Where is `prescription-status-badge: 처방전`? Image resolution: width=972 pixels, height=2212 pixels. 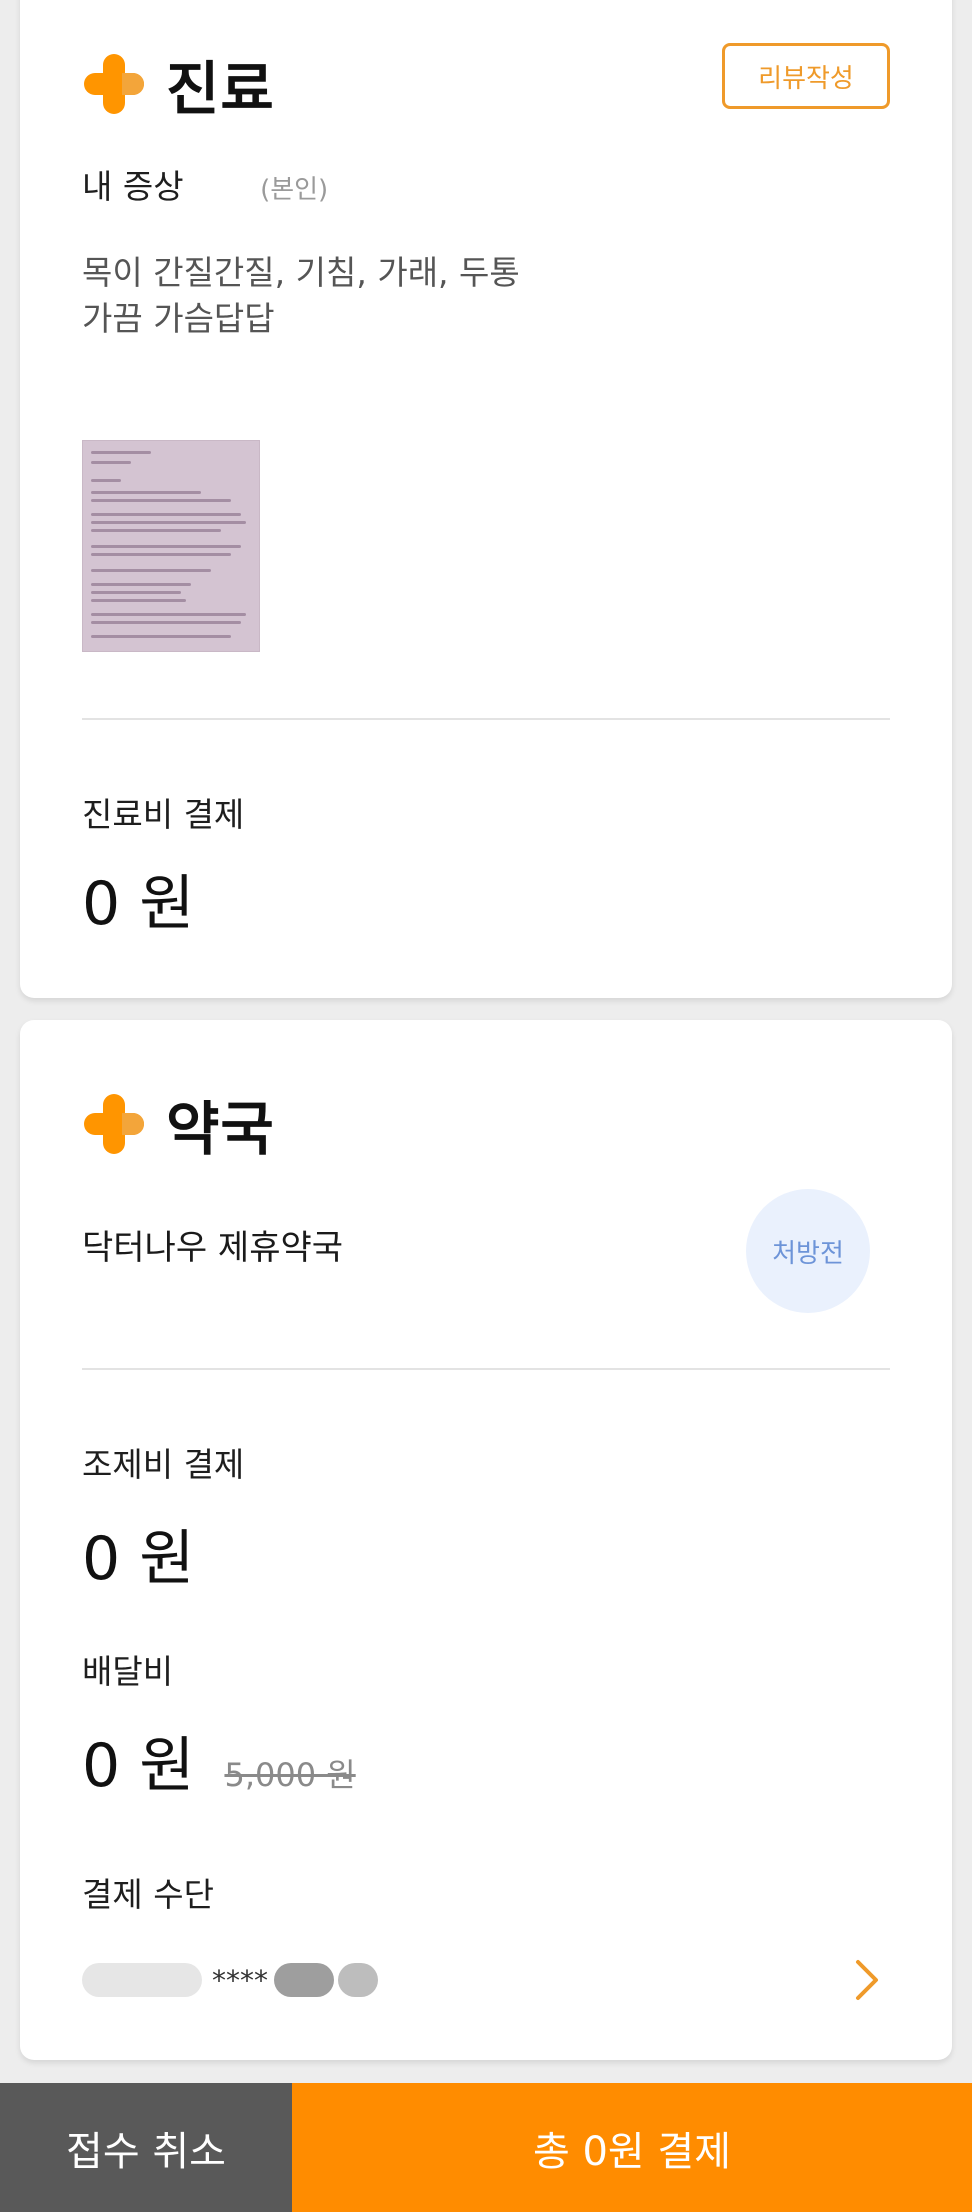 prescription-status-badge: 처방전 is located at coordinates (808, 1251).